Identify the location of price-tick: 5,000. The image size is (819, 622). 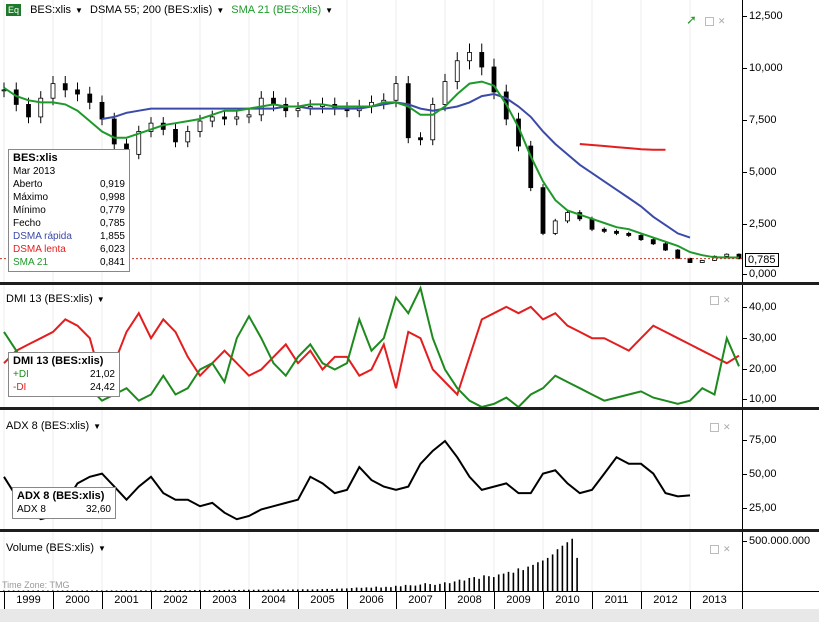
(760, 172).